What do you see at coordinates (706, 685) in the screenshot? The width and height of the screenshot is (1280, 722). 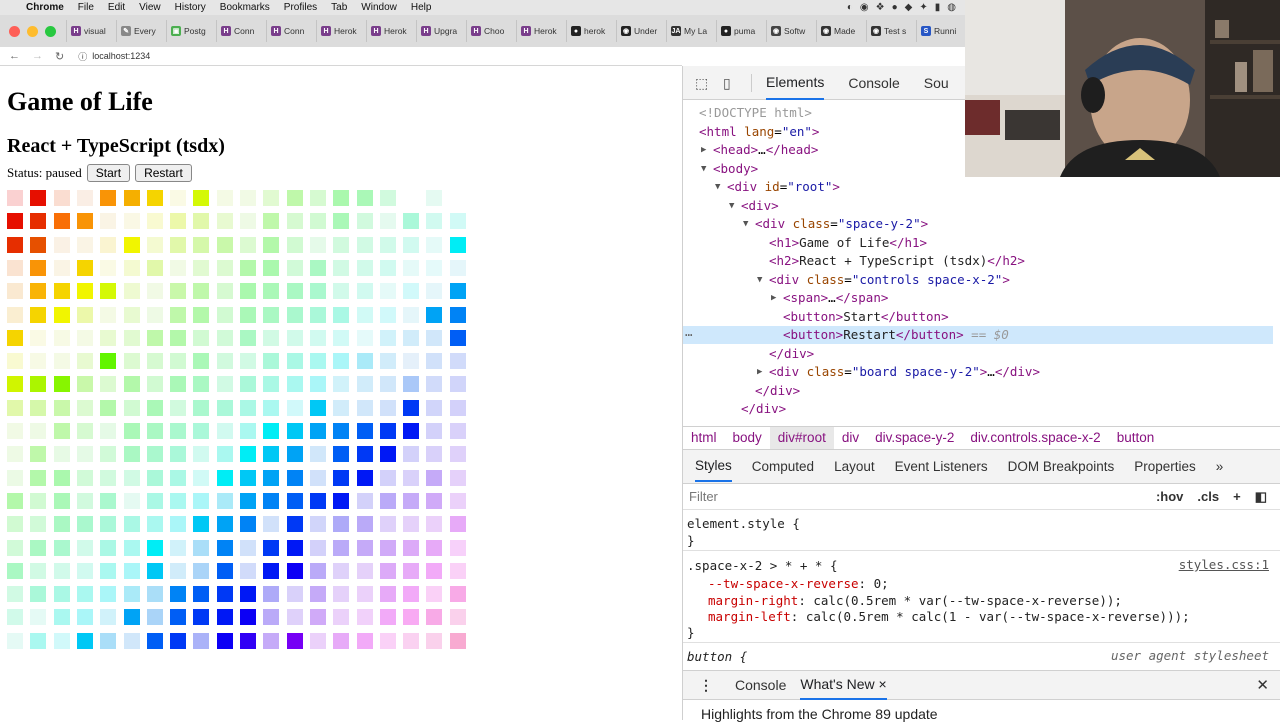 I see `drawer-menu-icon: ⋮` at bounding box center [706, 685].